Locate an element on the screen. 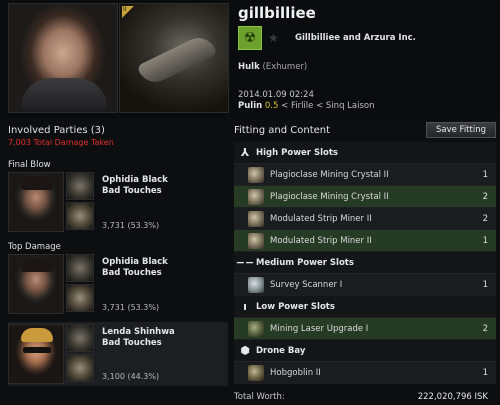 Image resolution: width=500 pixels, height=405 pixels. involved-parties-title: Involved Parties (3) is located at coordinates (56, 130).